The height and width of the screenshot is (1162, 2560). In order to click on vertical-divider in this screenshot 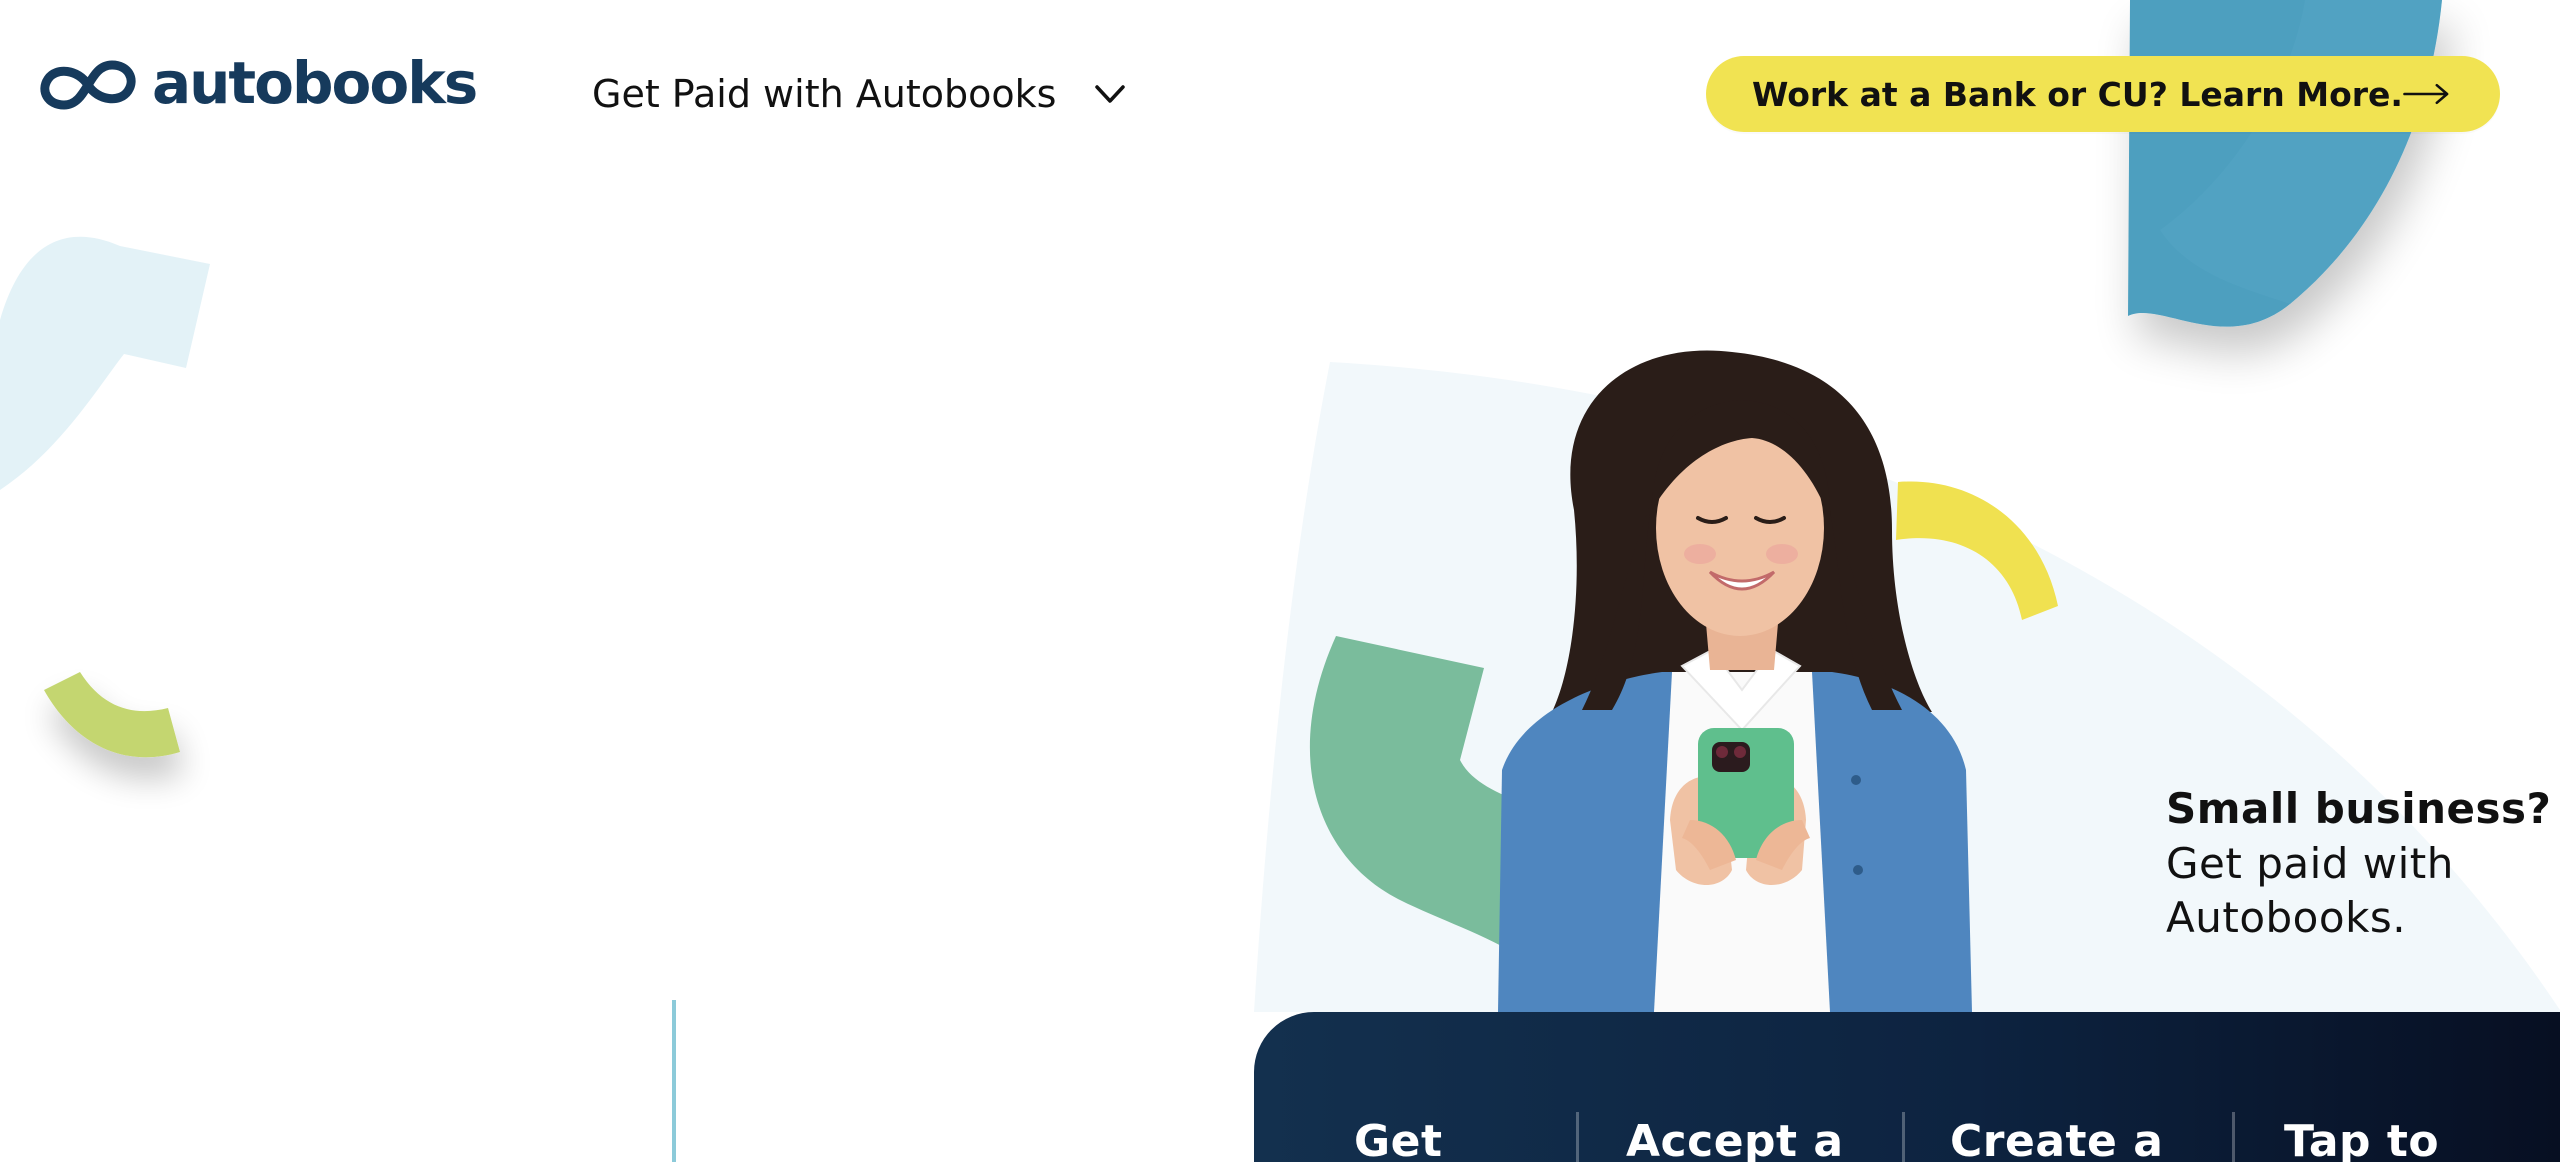, I will do `click(674, 1081)`.